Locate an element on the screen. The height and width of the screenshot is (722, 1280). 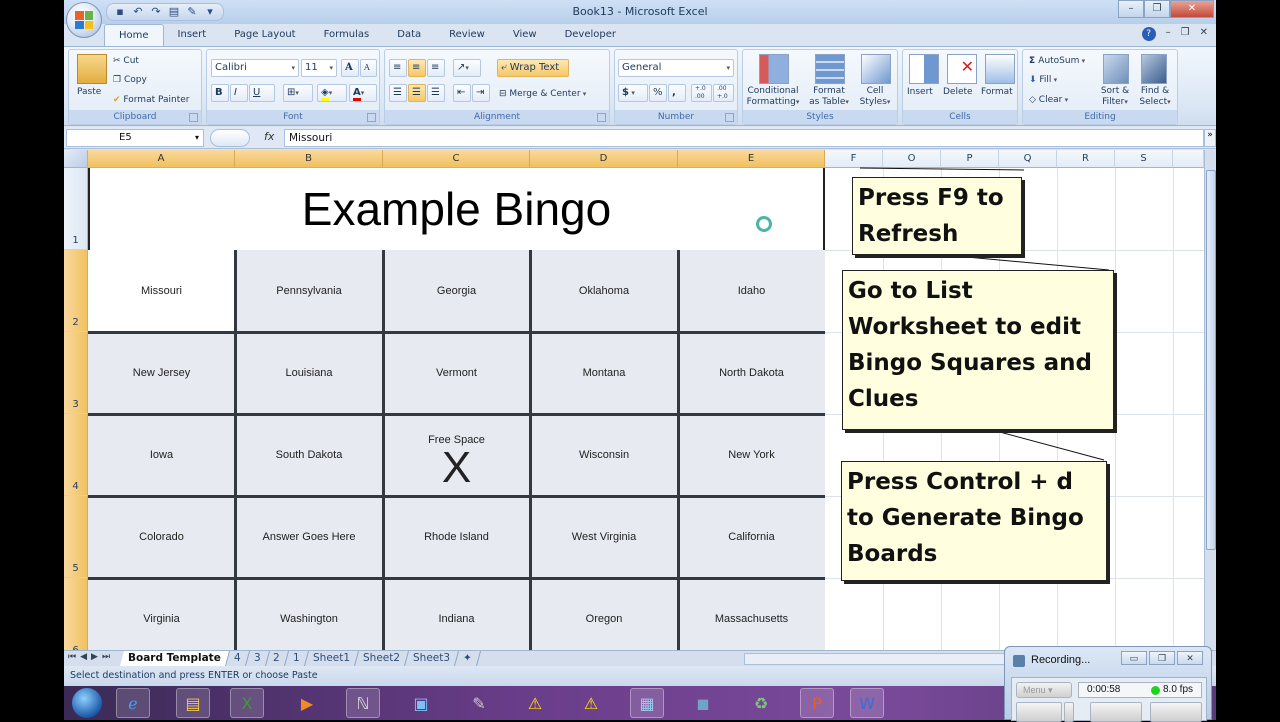
recording-minimize-button: ▭ is located at coordinates (1134, 658).